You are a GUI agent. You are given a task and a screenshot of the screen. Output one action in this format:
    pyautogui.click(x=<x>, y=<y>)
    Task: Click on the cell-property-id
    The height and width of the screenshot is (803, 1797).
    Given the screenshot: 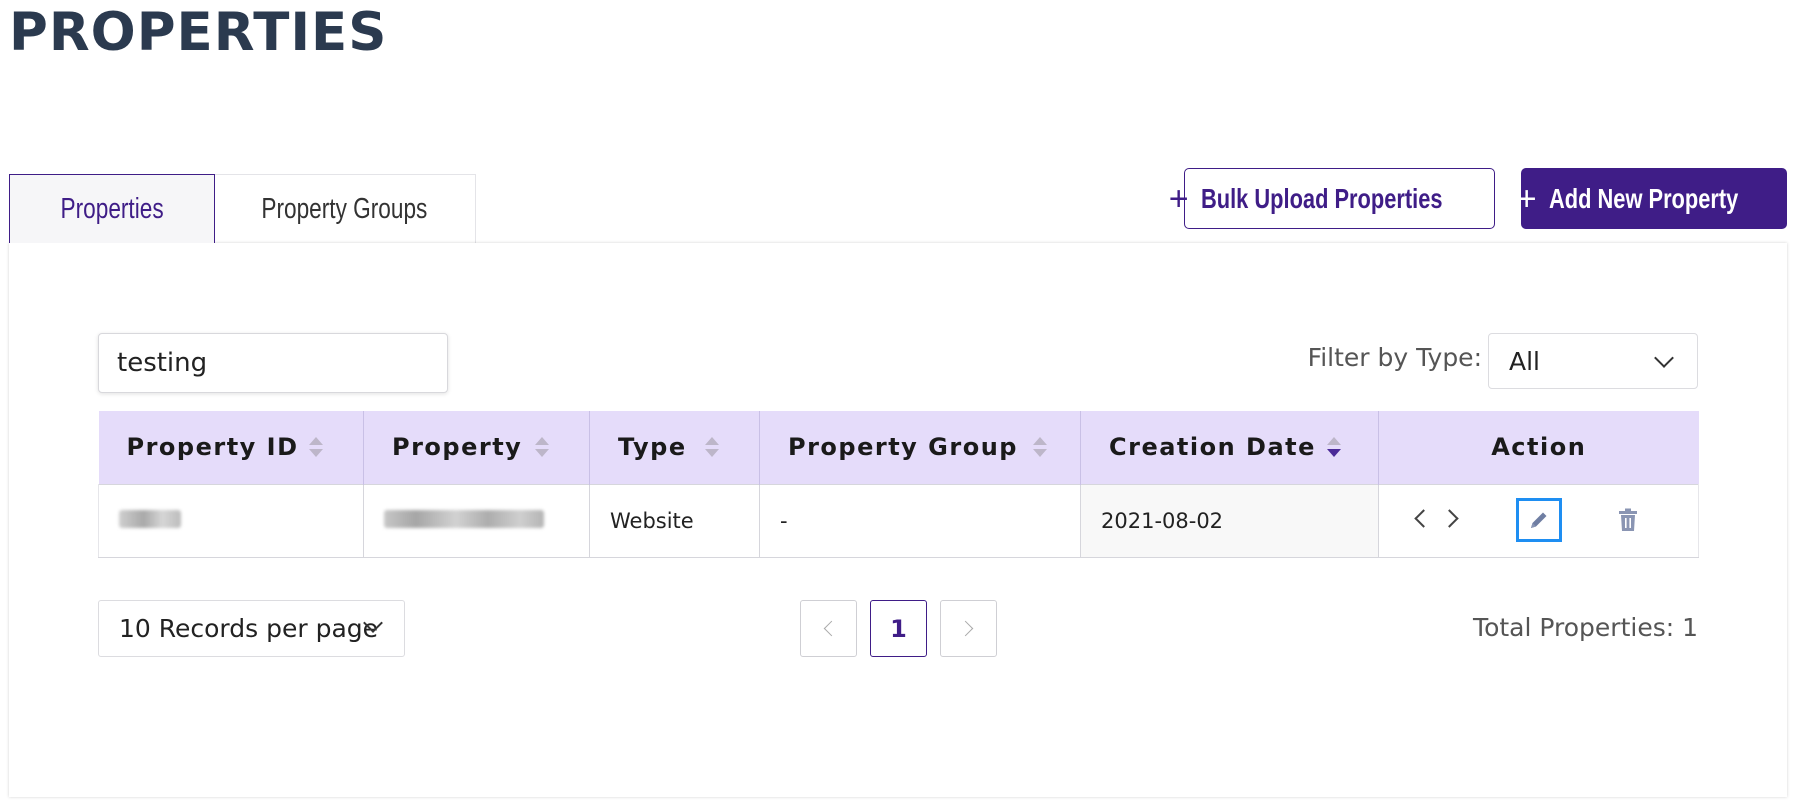 What is the action you would take?
    pyautogui.click(x=231, y=520)
    